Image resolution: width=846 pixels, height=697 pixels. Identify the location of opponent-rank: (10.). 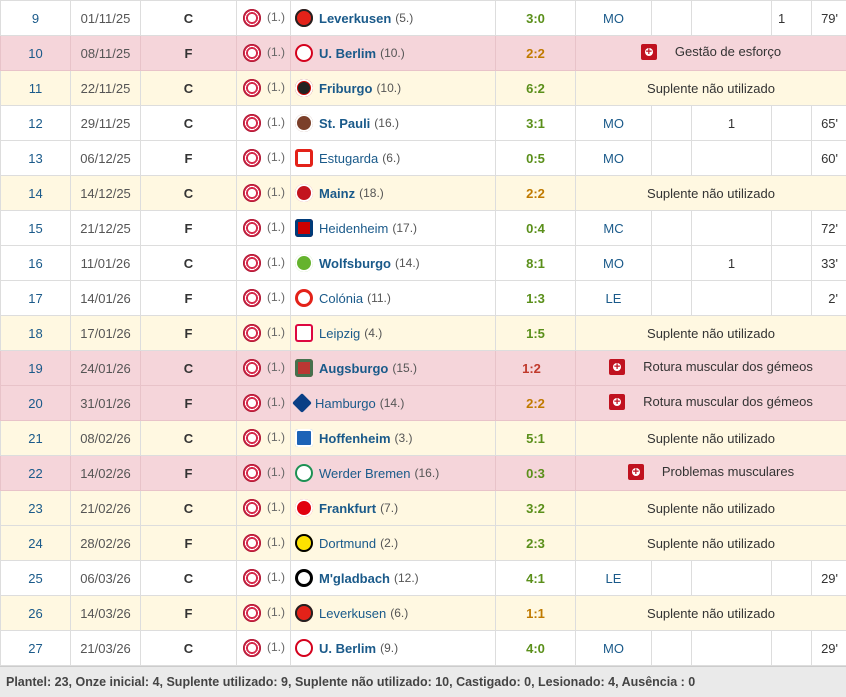
(392, 53).